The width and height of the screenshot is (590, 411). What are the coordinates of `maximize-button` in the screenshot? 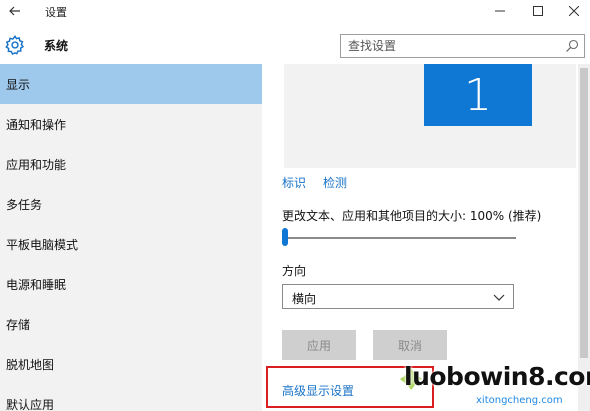 It's located at (538, 11).